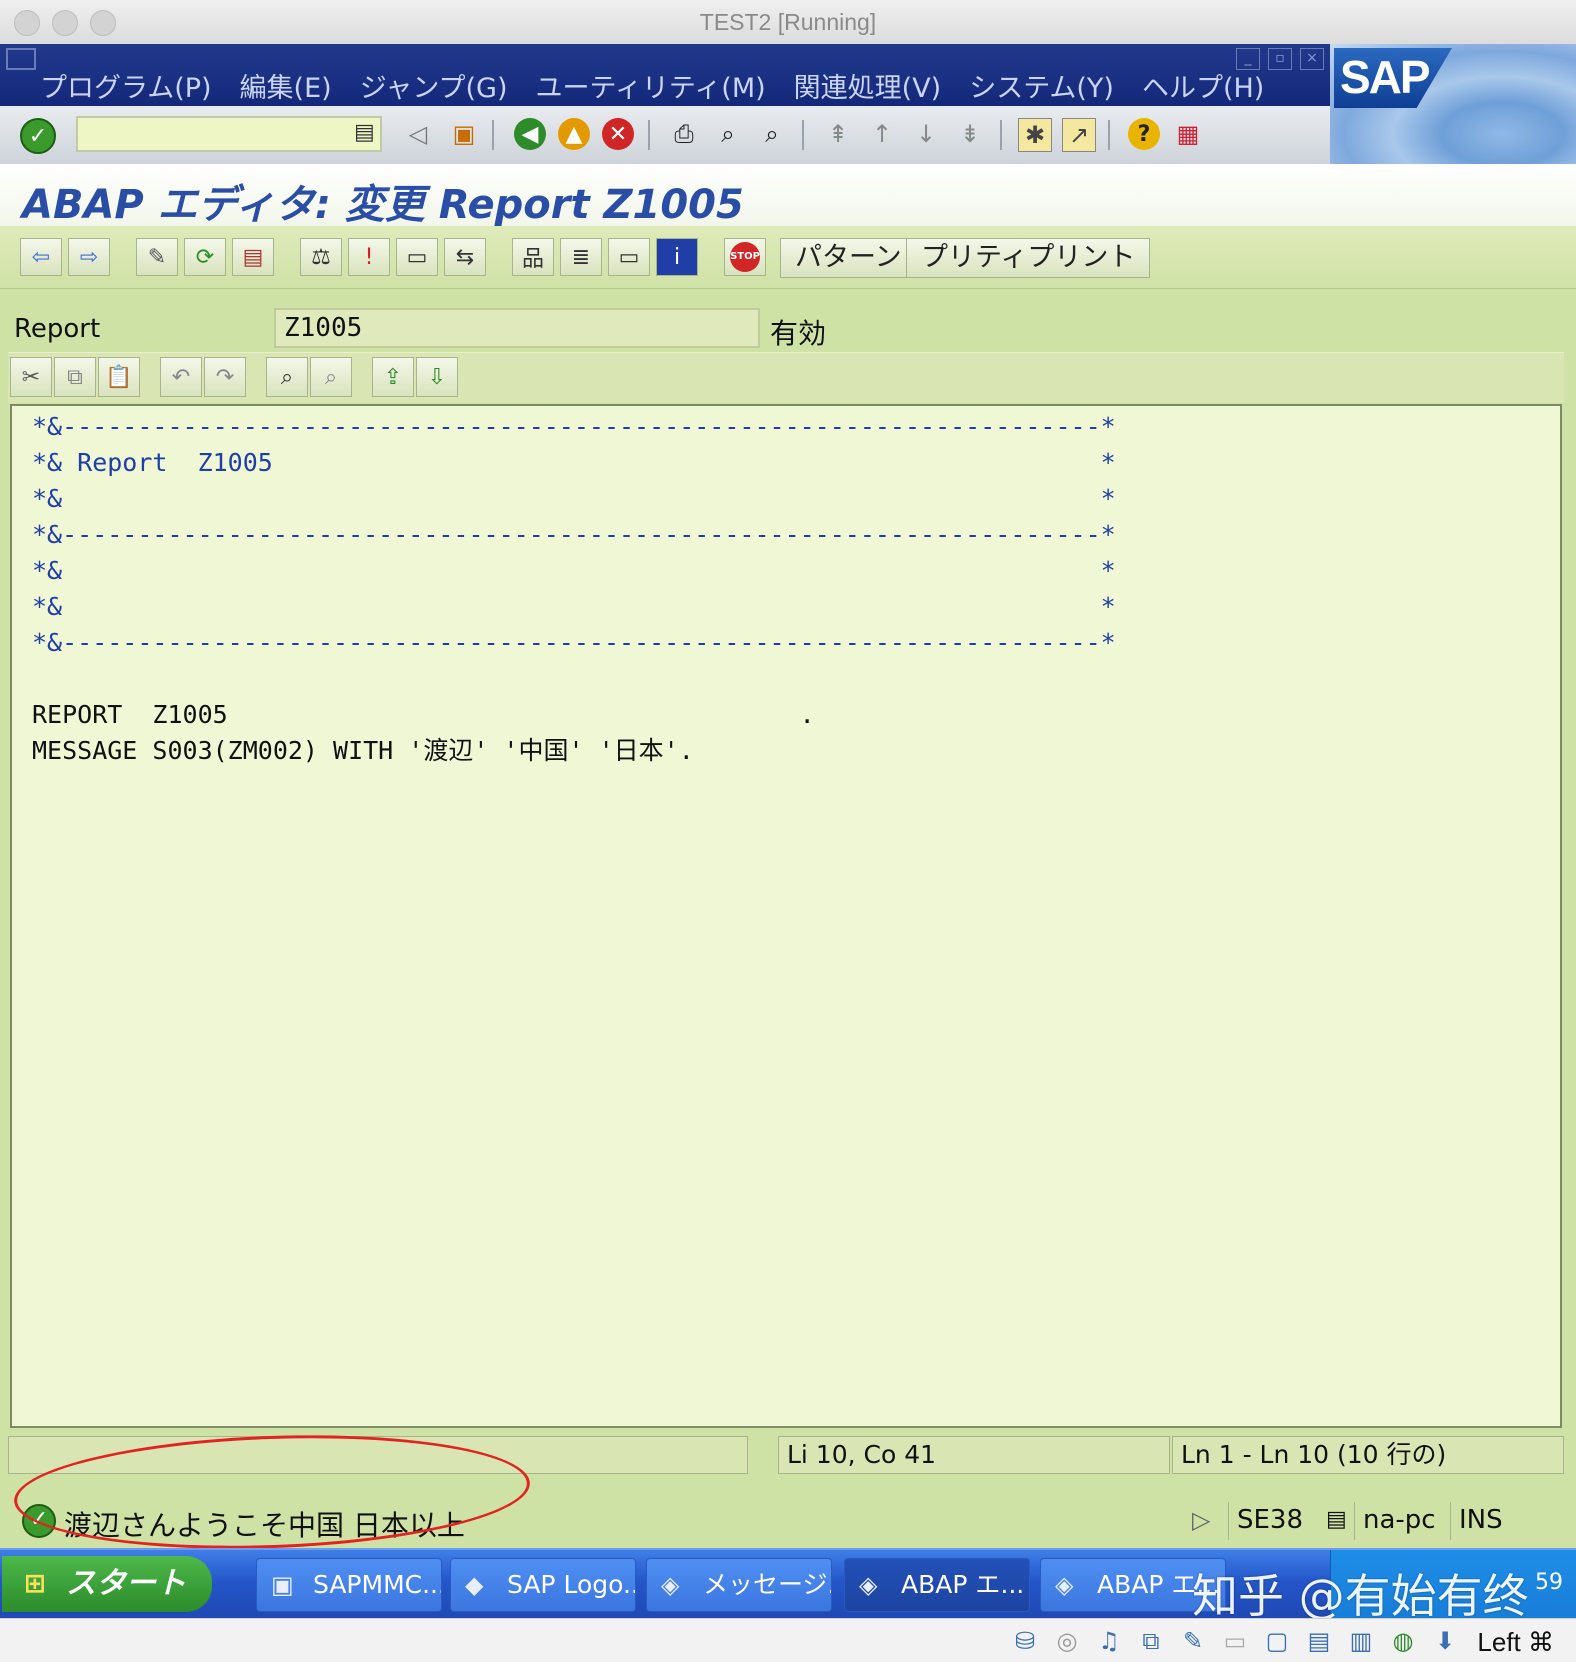 The height and width of the screenshot is (1662, 1576). I want to click on windows-logo-icon: ⊞, so click(35, 1584).